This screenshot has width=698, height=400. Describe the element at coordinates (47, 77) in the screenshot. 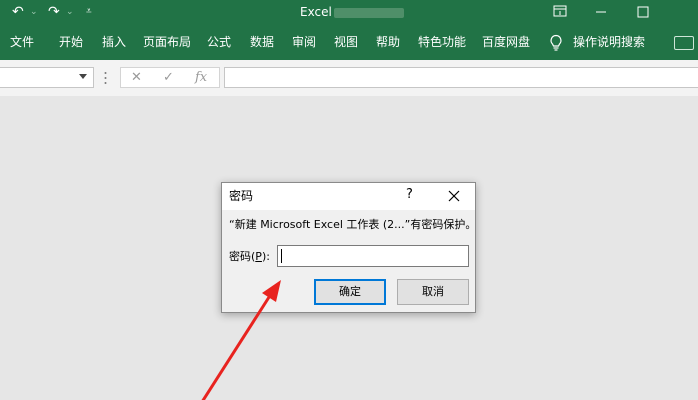

I see `name-box` at that location.